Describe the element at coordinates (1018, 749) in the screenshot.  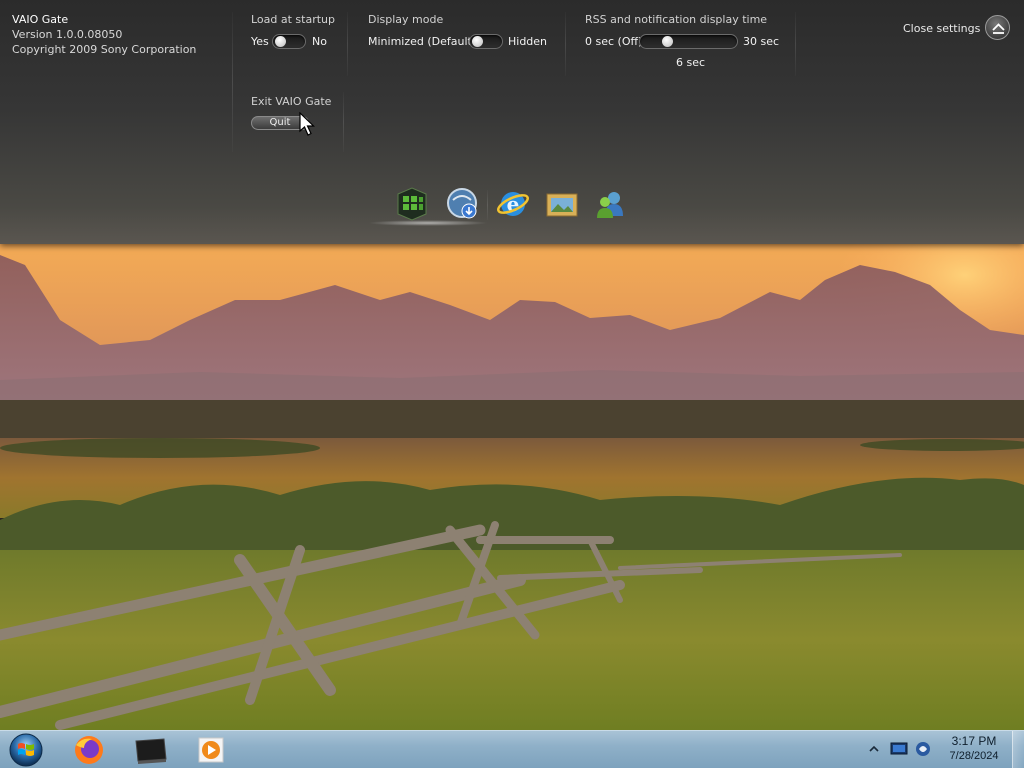
I see `show-desktop-button` at that location.